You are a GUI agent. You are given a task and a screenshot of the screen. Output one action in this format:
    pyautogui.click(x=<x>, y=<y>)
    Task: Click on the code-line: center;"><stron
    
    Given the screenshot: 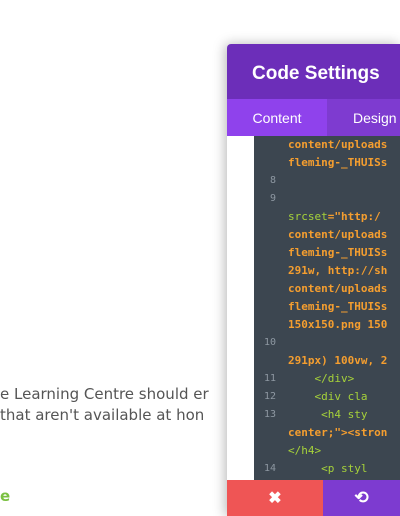 What is the action you would take?
    pyautogui.click(x=327, y=433)
    